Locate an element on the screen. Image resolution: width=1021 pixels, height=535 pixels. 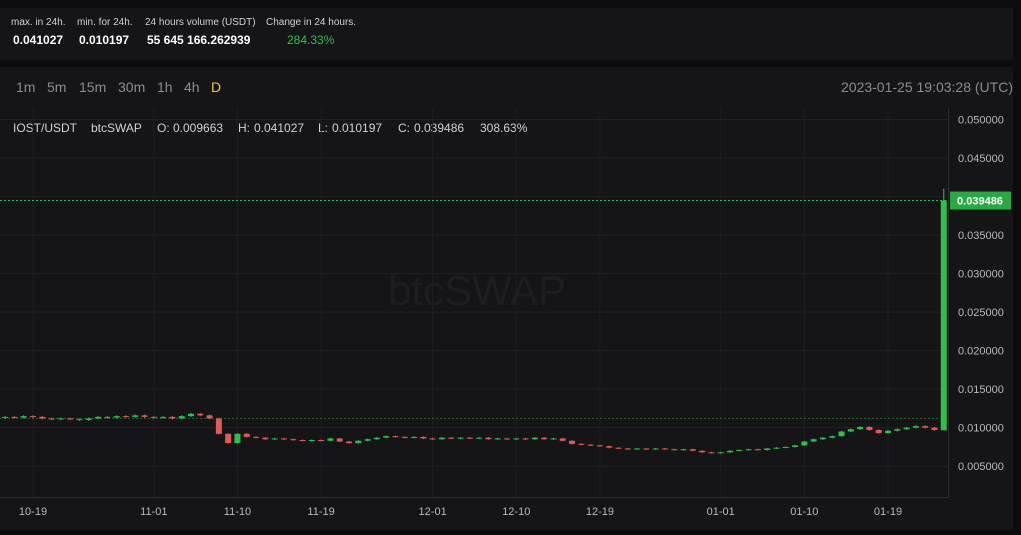
x-tick-label: 10-19 is located at coordinates (33, 512).